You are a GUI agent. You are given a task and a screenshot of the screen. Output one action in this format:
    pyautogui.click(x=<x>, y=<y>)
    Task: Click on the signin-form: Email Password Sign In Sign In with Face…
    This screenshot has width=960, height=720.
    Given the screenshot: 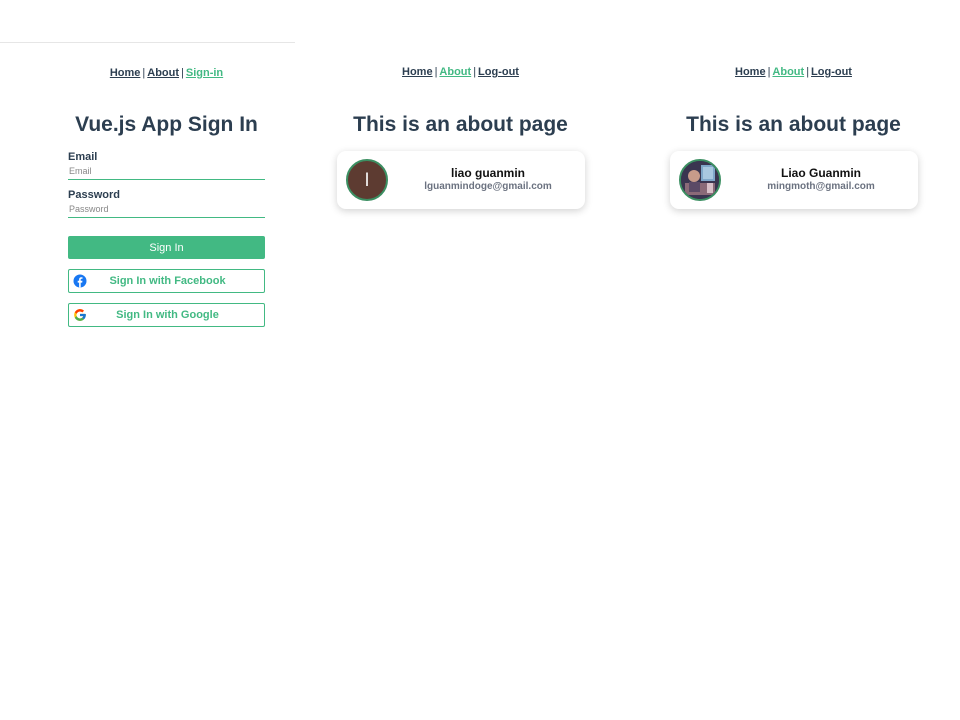 What is the action you would take?
    pyautogui.click(x=166, y=239)
    